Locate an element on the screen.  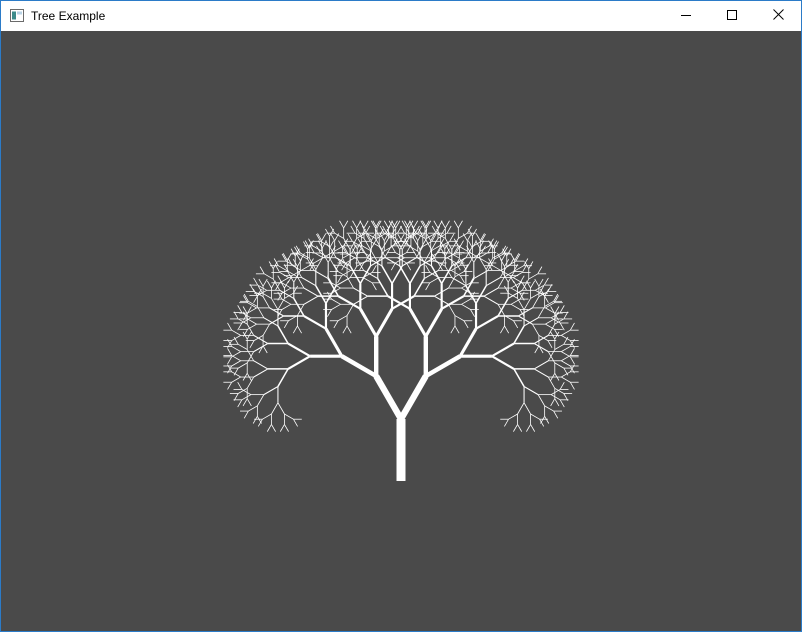
close-button is located at coordinates (778, 16).